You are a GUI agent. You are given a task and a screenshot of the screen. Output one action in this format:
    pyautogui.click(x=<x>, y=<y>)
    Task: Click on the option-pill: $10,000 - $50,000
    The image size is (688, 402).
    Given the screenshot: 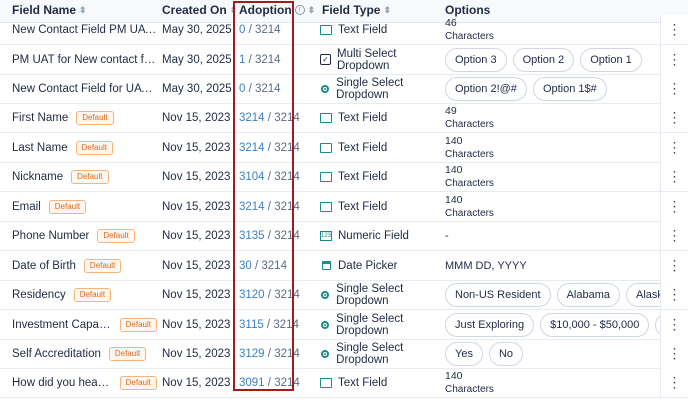 What is the action you would take?
    pyautogui.click(x=595, y=324)
    